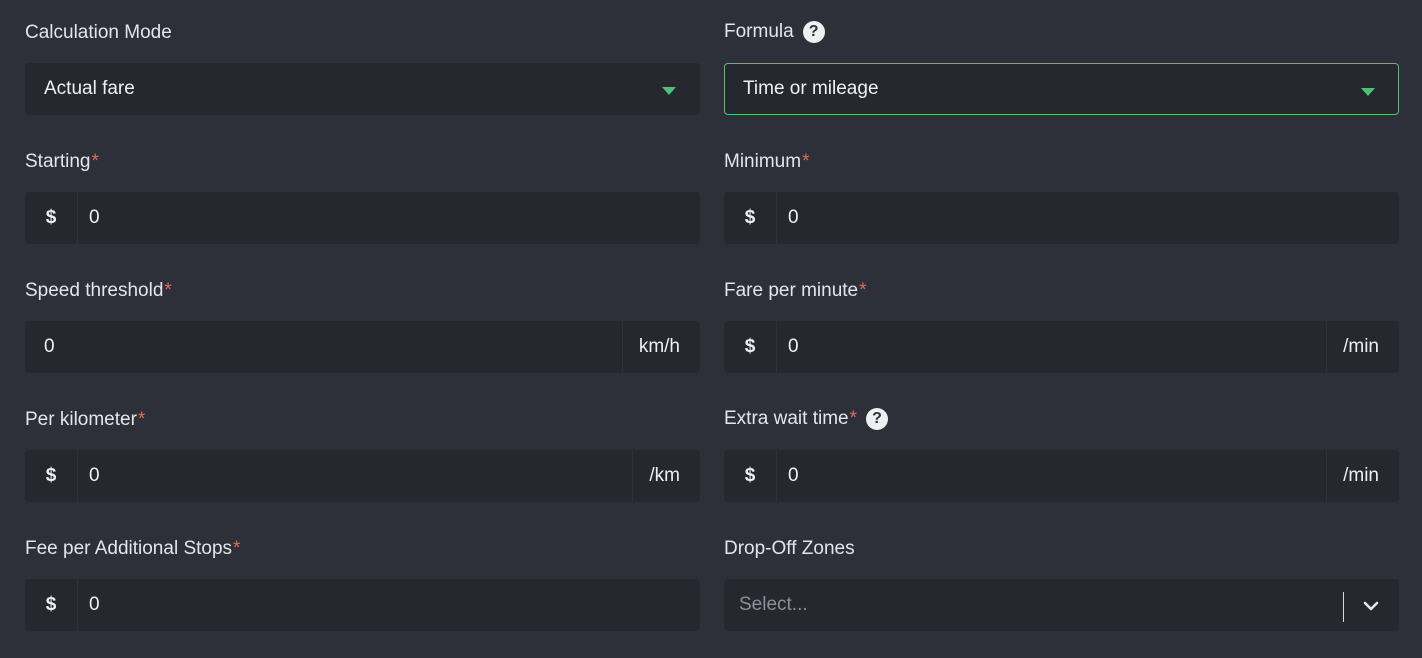  Describe the element at coordinates (362, 476) in the screenshot. I see `per-kilometer-input: $ 0 /km` at that location.